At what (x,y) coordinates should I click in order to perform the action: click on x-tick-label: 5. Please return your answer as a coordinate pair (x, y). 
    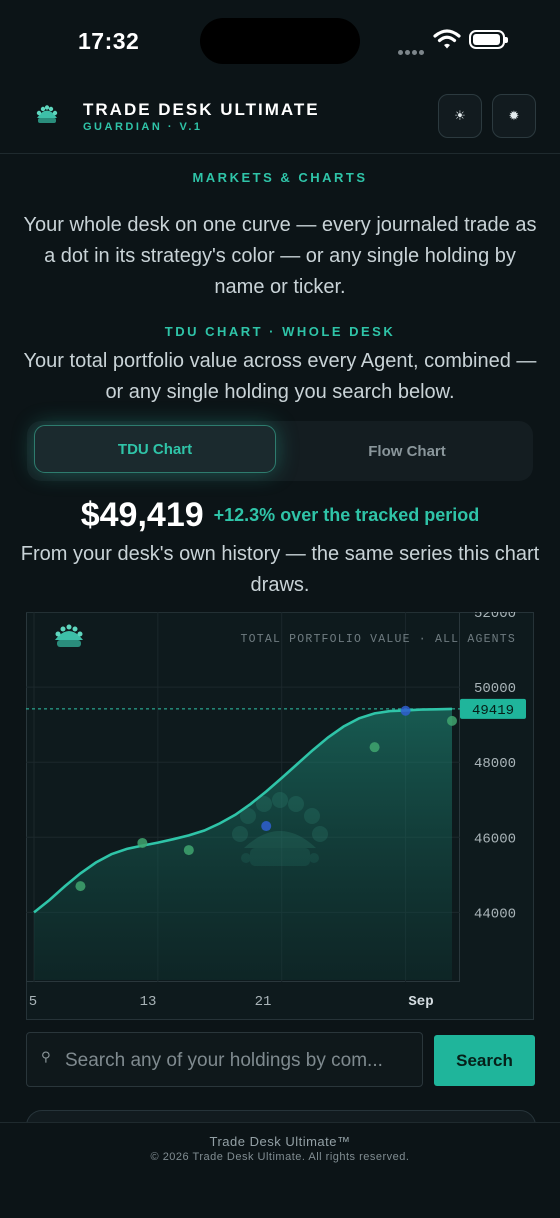
    Looking at the image, I should click on (33, 1002).